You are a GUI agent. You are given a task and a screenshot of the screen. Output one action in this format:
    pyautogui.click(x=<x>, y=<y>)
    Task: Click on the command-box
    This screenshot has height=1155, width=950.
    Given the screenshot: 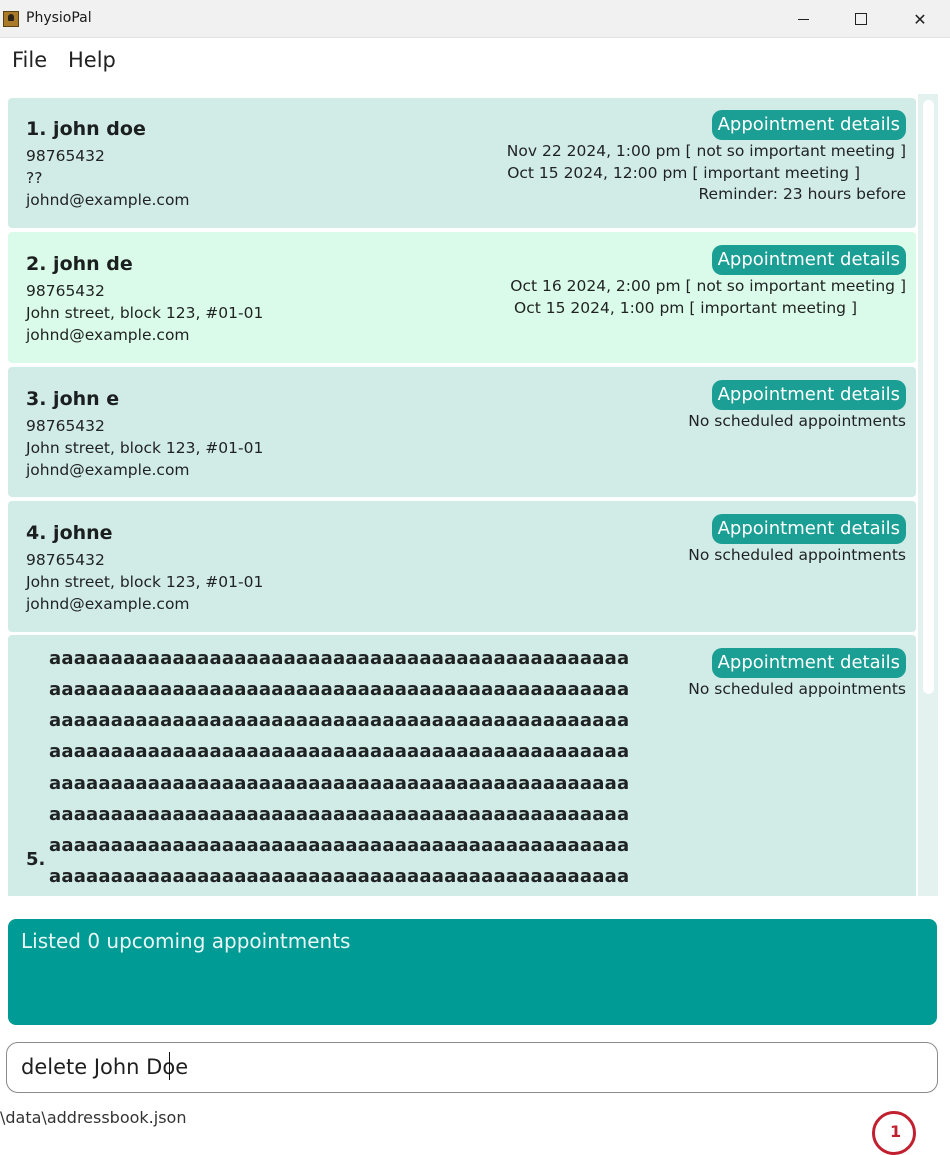 What is the action you would take?
    pyautogui.click(x=472, y=1067)
    